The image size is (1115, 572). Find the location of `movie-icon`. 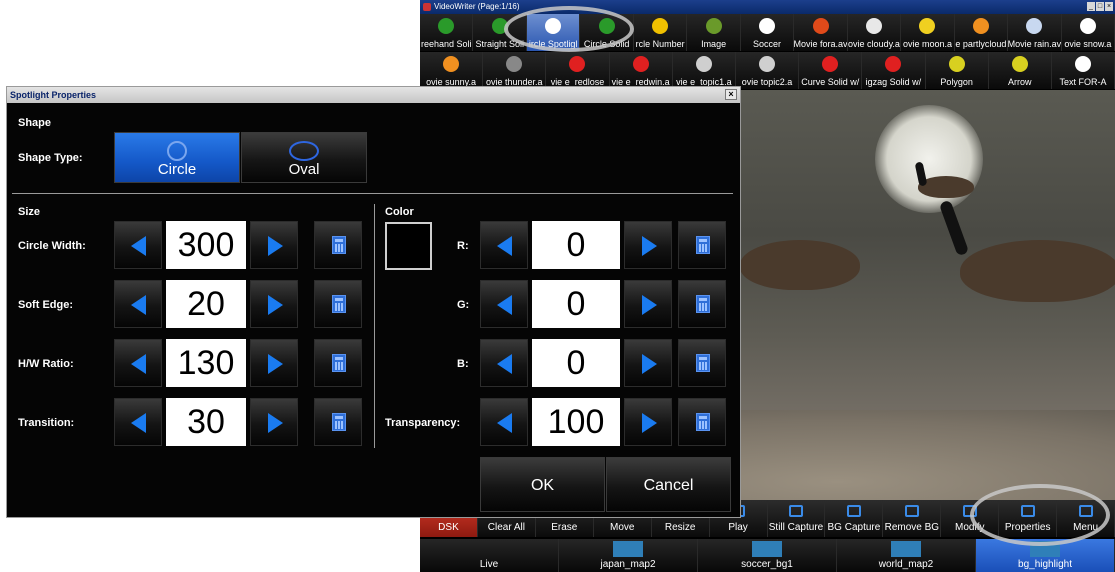

movie-icon is located at coordinates (820, 26).